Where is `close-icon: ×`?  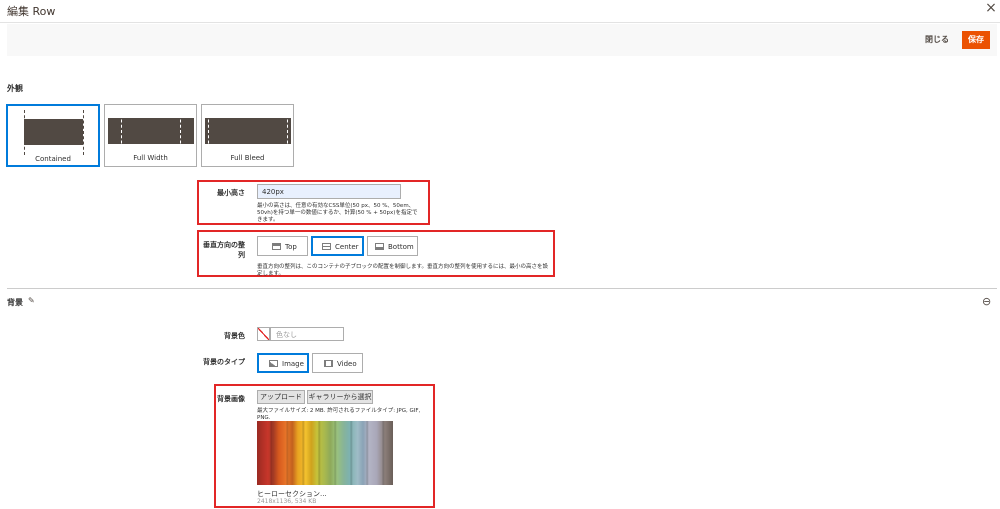
close-icon: × is located at coordinates (991, 8).